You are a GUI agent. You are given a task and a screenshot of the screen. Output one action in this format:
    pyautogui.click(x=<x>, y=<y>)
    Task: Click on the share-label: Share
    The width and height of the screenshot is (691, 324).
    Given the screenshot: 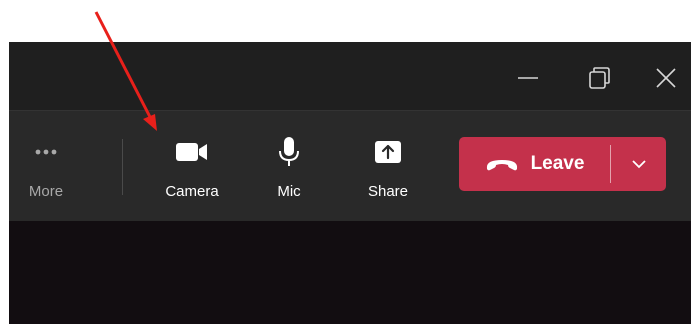 What is the action you would take?
    pyautogui.click(x=388, y=191)
    